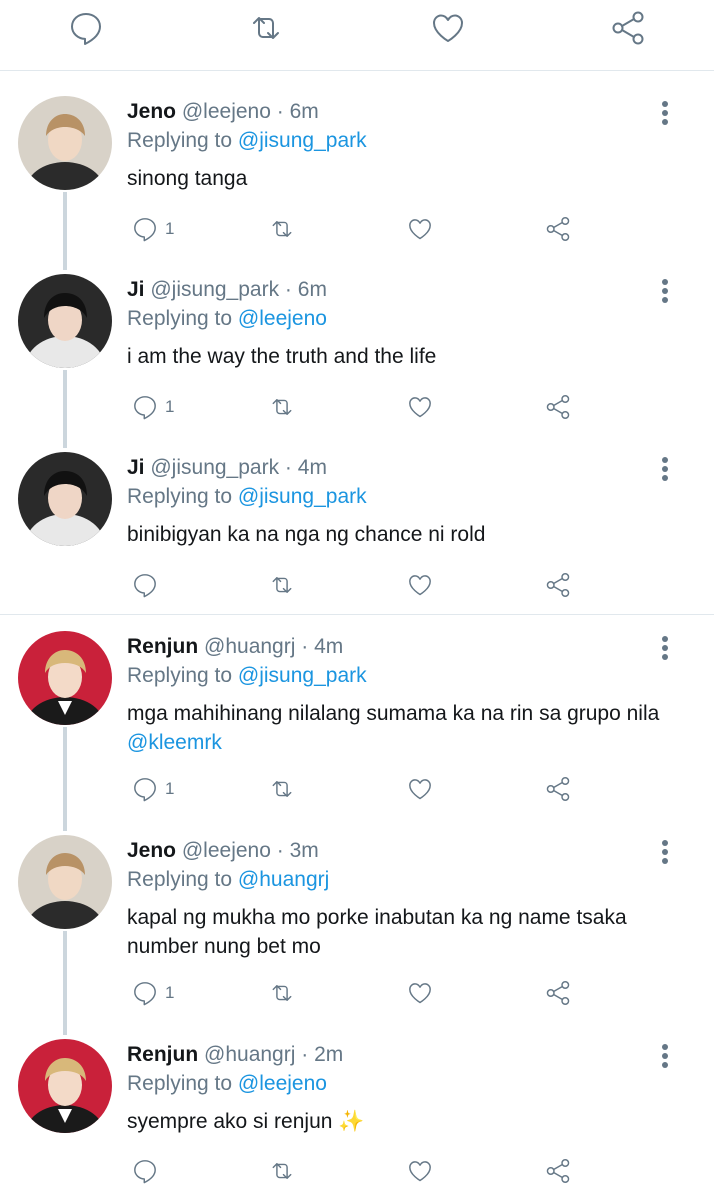 Image resolution: width=714 pixels, height=1200 pixels. Describe the element at coordinates (306, 534) in the screenshot. I see `tweet-text-content: binibigyan ka na nga ng chance ni rold` at that location.